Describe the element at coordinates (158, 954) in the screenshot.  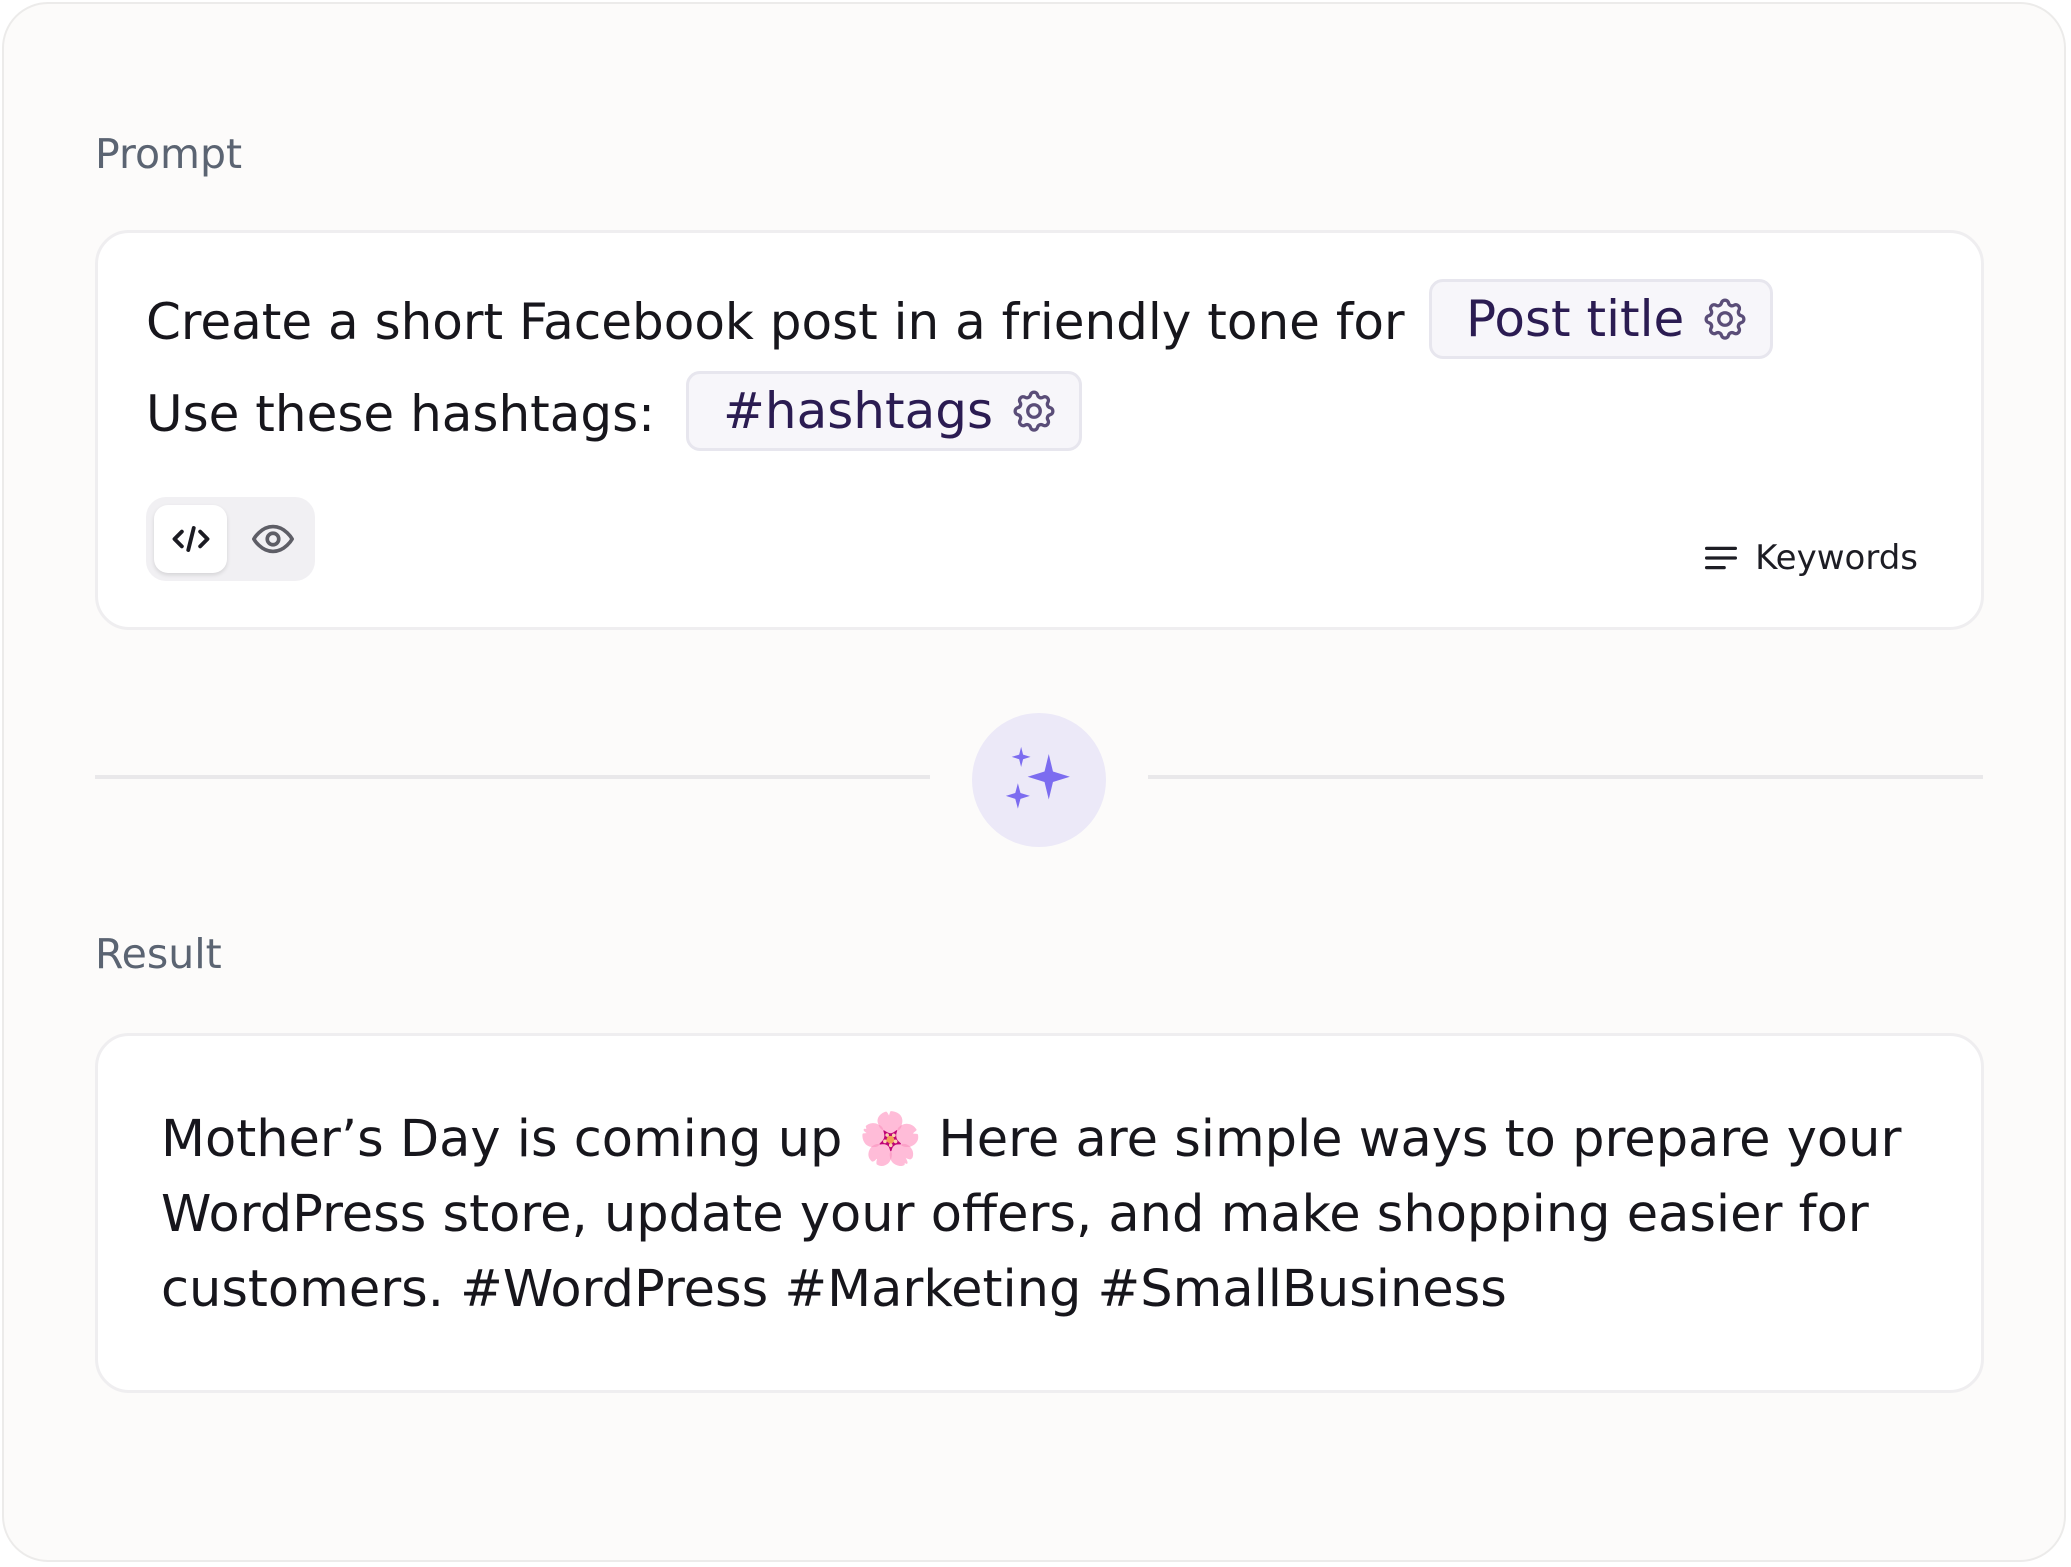
I see `result-section-label: Result` at that location.